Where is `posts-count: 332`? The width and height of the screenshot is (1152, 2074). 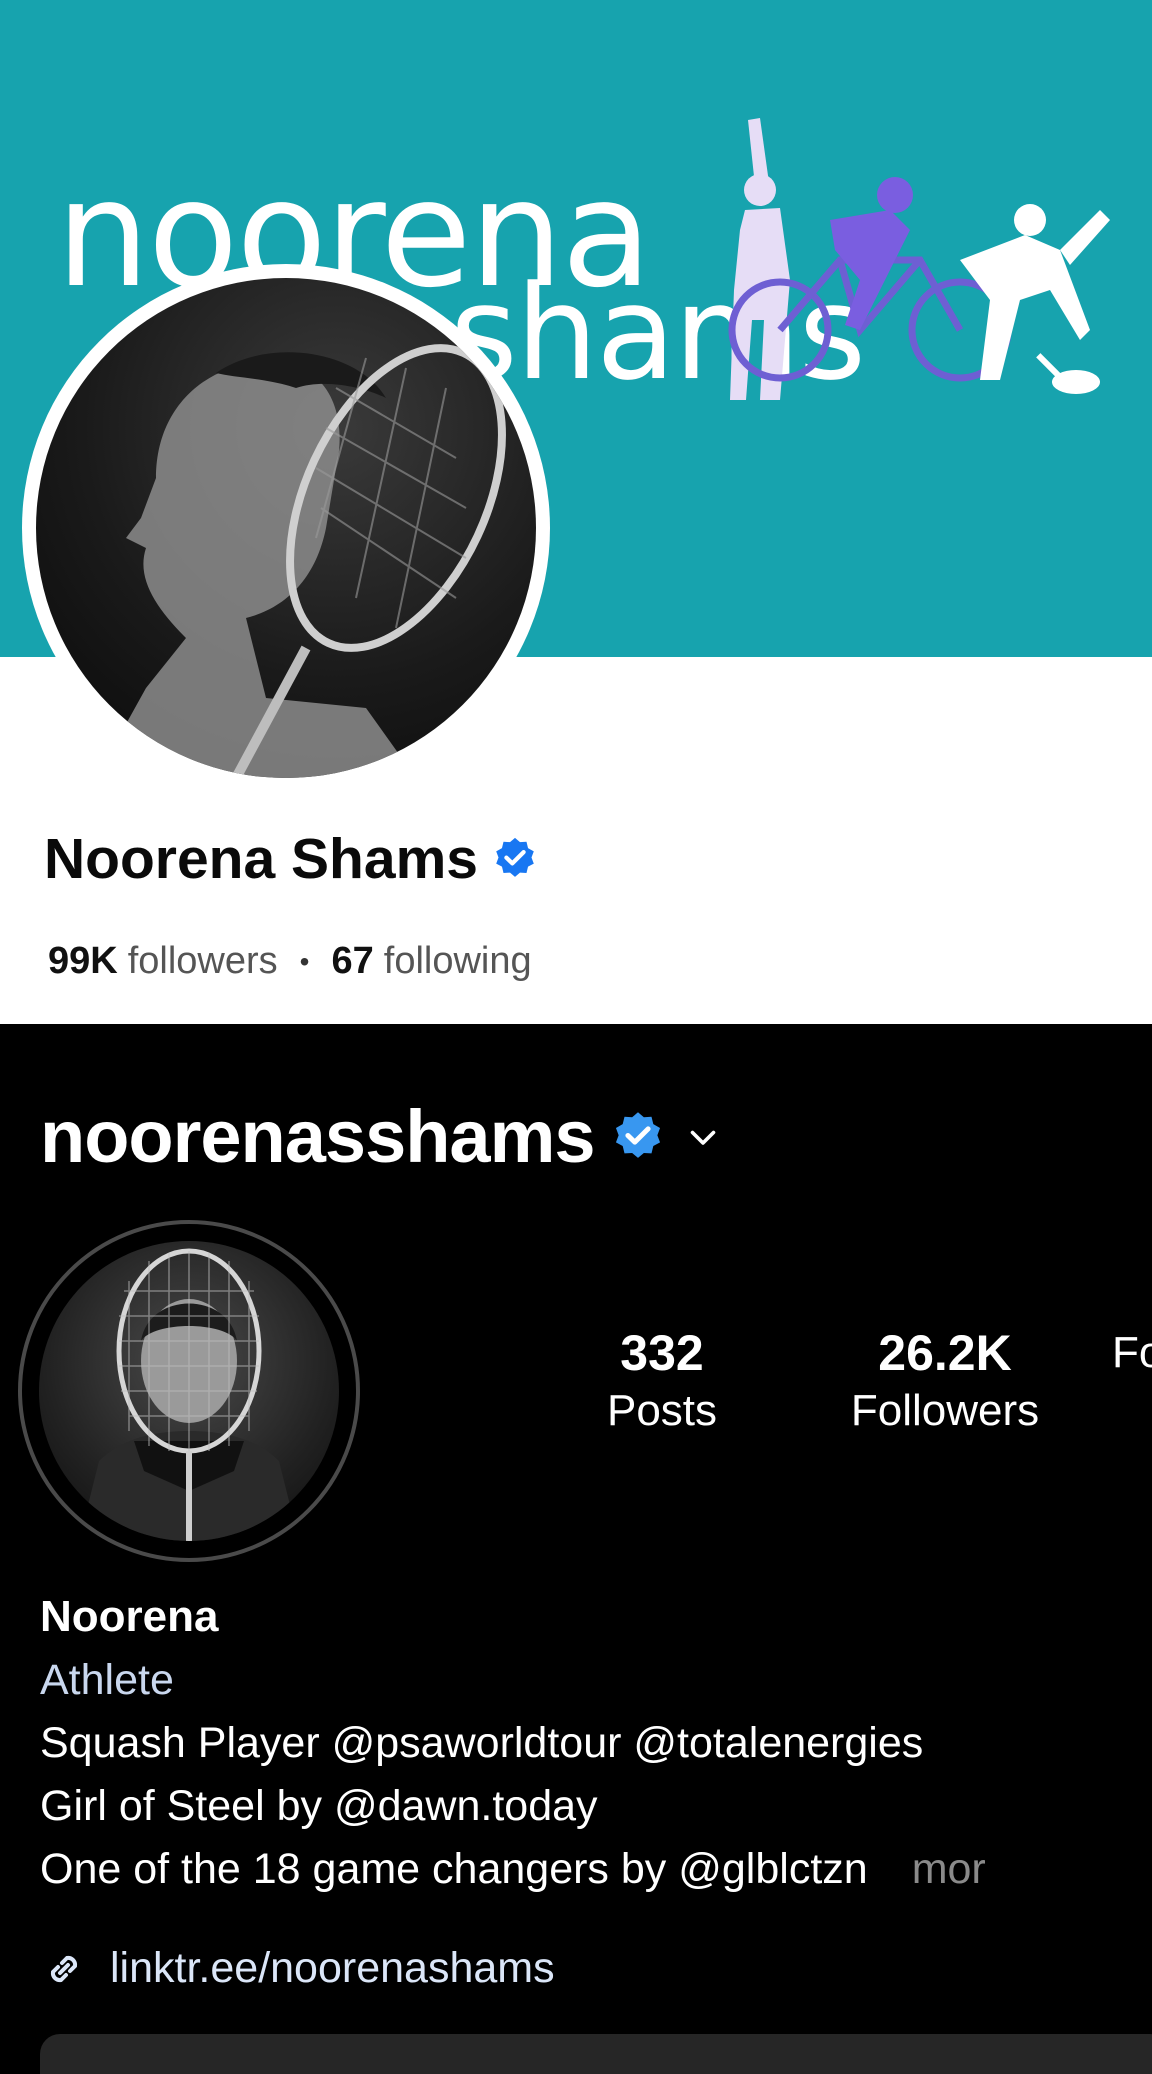
posts-count: 332 is located at coordinates (662, 1353).